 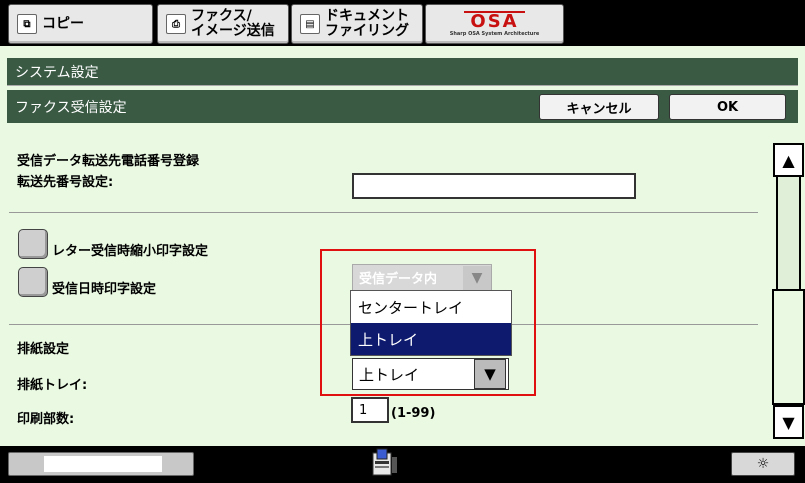 I want to click on job-status-icon, so click(x=385, y=463).